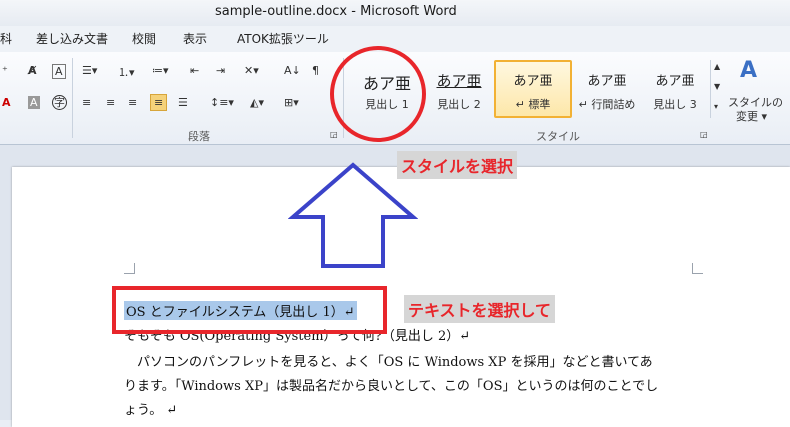  I want to click on style-label: ↵ 行間詰め, so click(607, 104).